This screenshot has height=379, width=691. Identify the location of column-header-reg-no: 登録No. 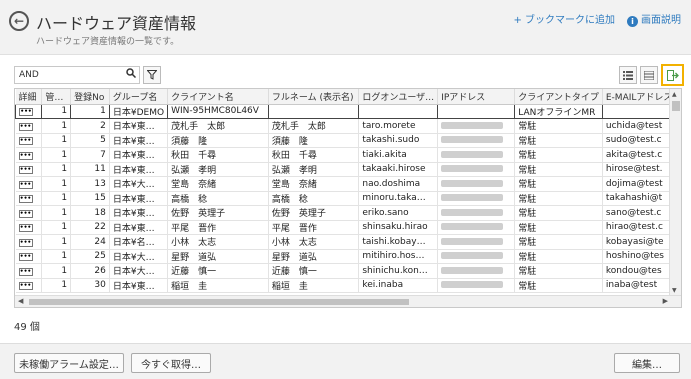
(90, 97).